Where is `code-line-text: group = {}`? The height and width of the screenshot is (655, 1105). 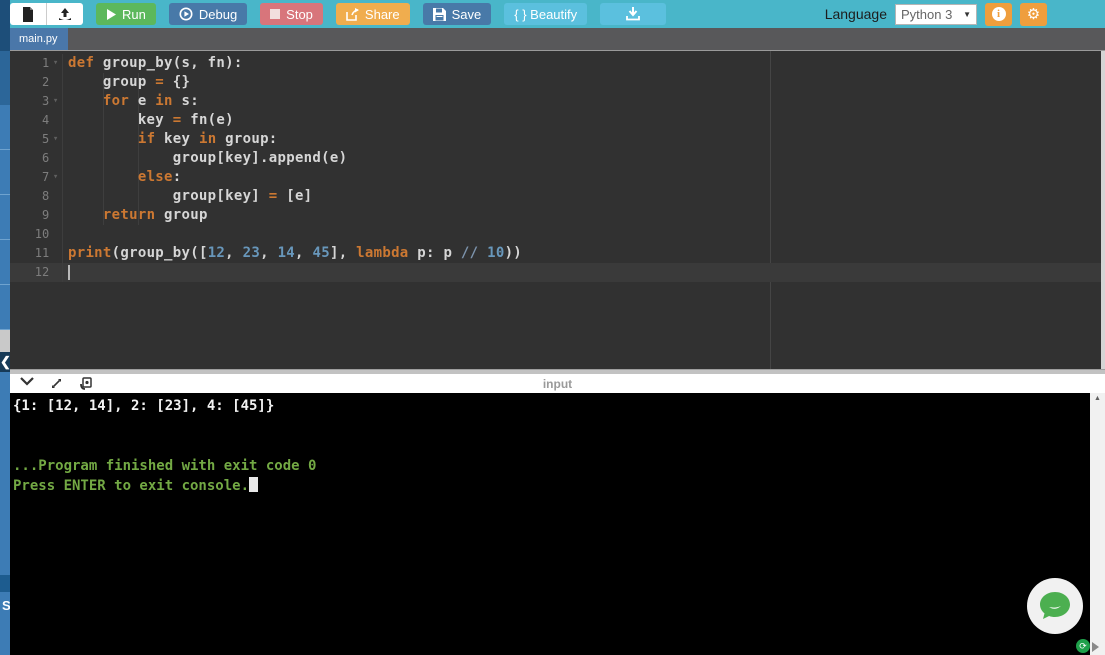
code-line-text: group = {} is located at coordinates (129, 82).